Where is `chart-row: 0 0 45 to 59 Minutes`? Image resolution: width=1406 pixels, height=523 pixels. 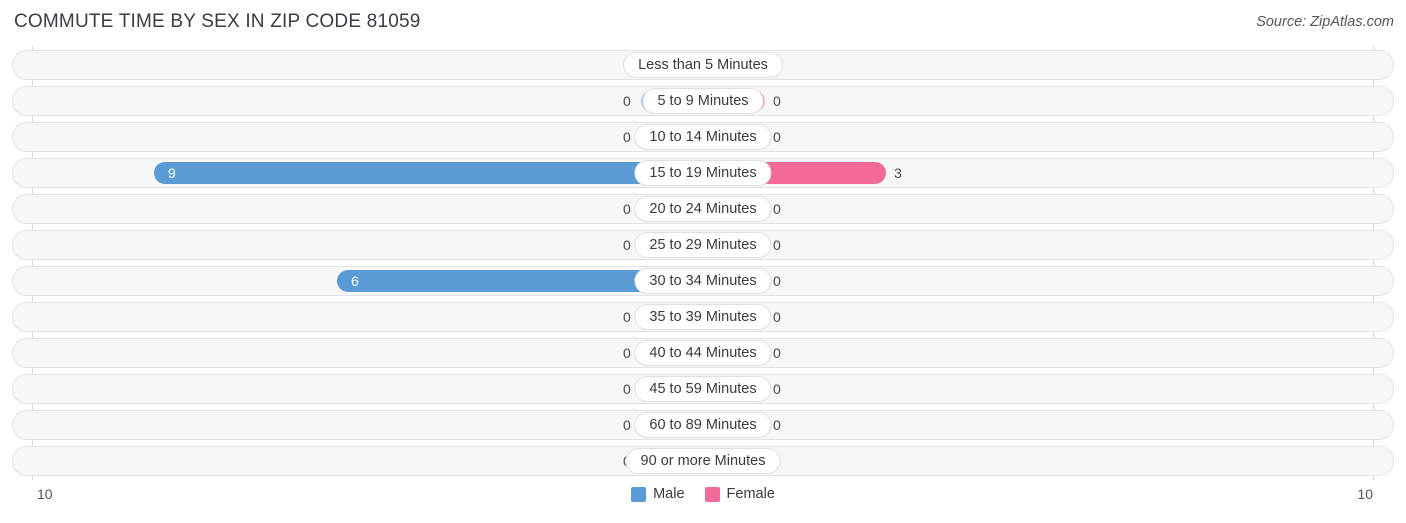
chart-row: 0 0 45 to 59 Minutes is located at coordinates (703, 389).